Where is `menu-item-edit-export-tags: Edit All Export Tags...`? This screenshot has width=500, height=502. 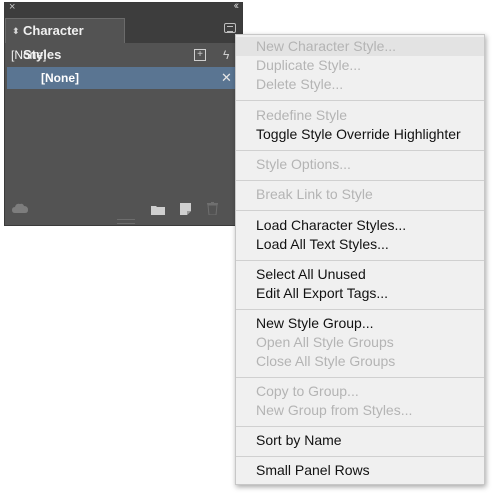 menu-item-edit-export-tags: Edit All Export Tags... is located at coordinates (322, 293).